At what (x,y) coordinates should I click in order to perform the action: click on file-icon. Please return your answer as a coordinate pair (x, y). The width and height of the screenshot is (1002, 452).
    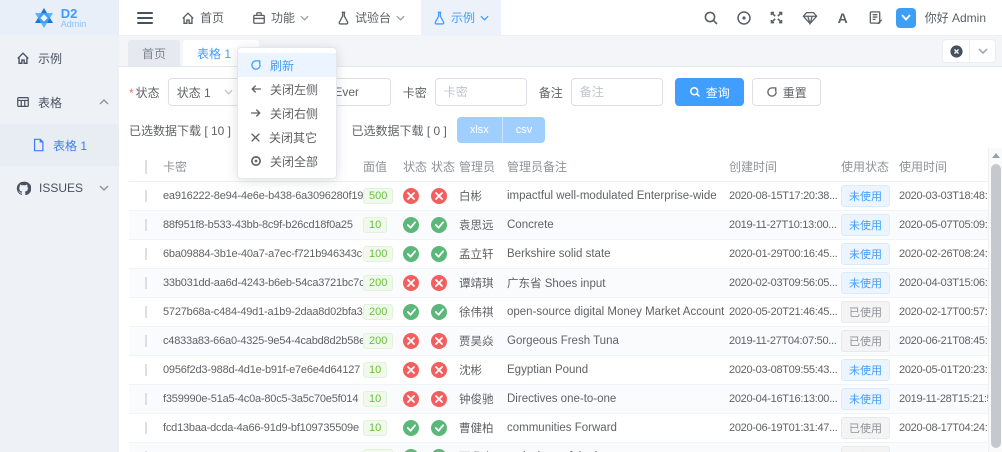
    Looking at the image, I should click on (38, 145).